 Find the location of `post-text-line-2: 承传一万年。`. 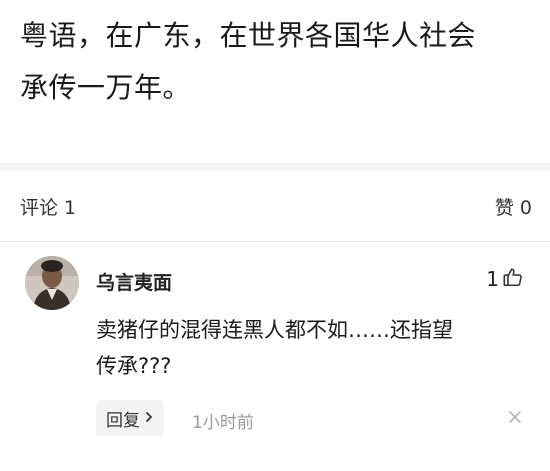

post-text-line-2: 承传一万年。 is located at coordinates (106, 87).